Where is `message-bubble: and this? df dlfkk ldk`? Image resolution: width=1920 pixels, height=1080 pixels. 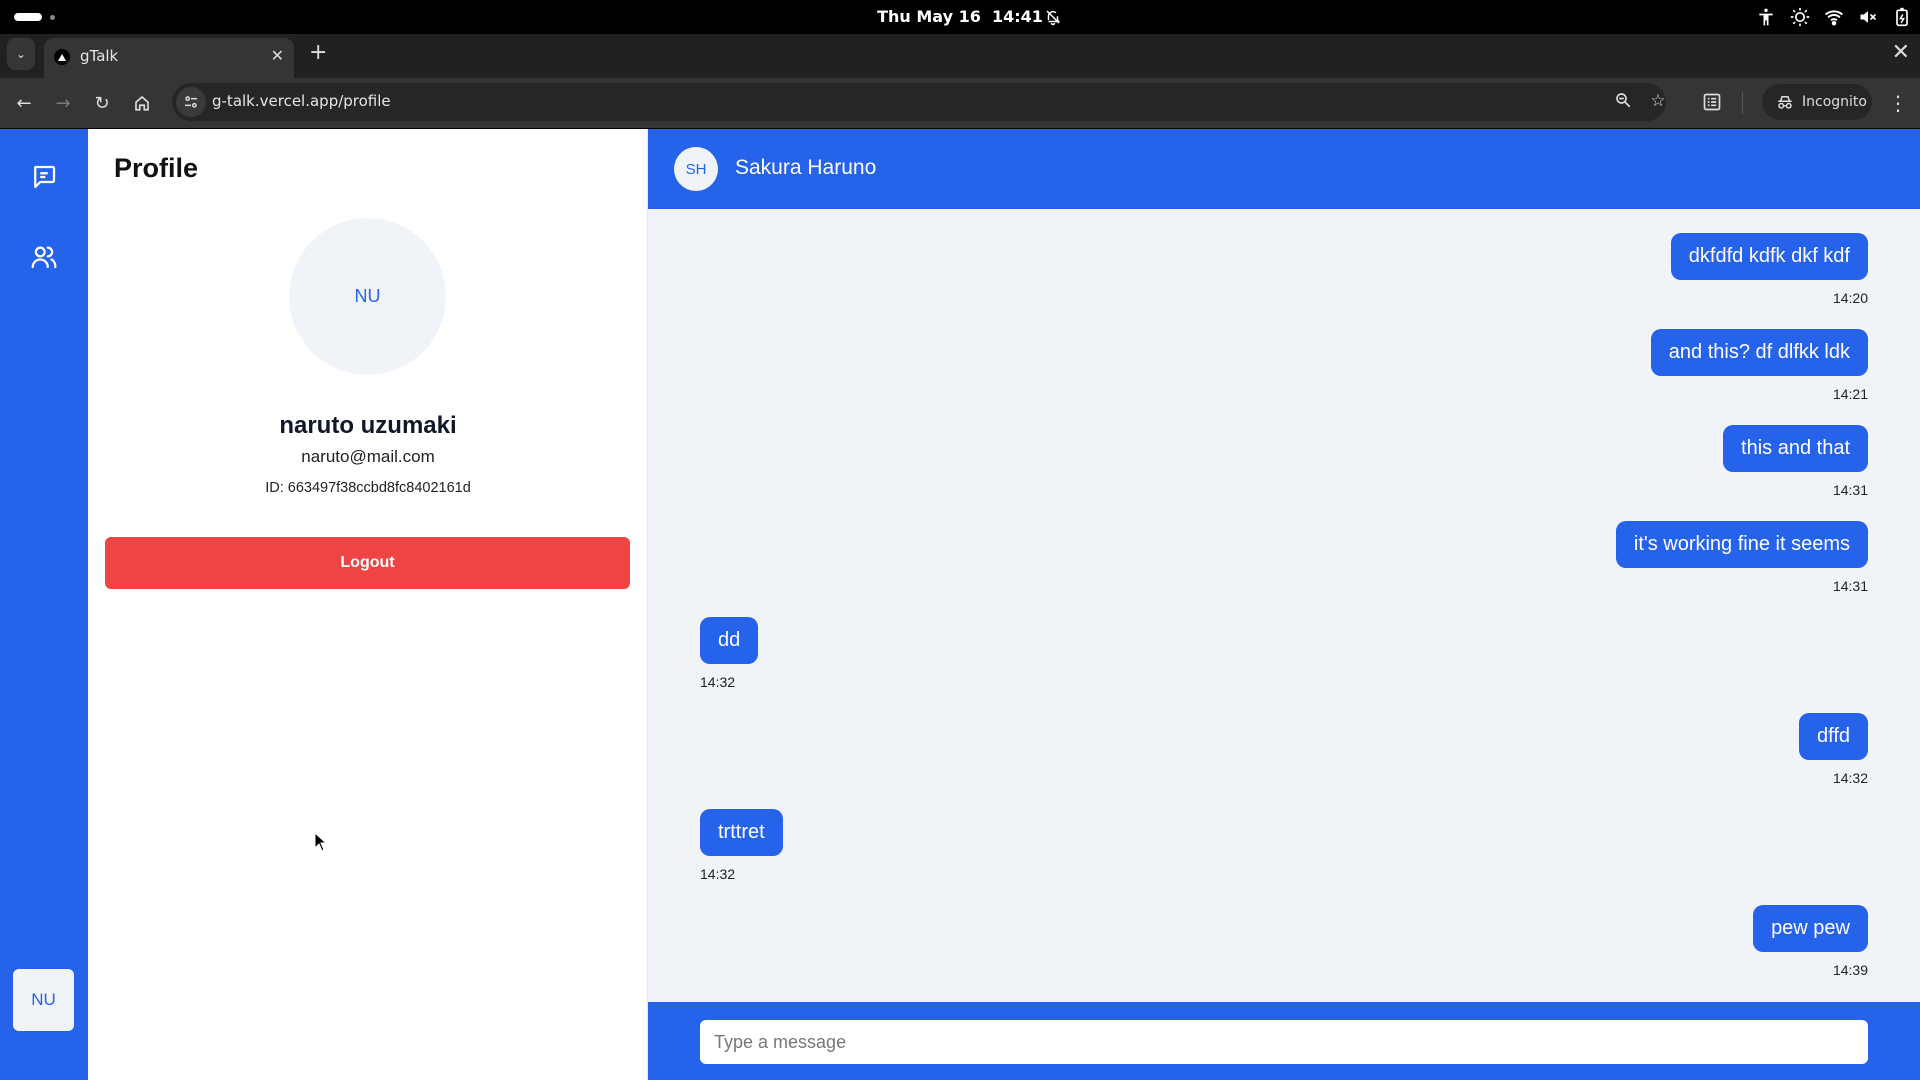
message-bubble: and this? df dlfkk ldk is located at coordinates (1759, 352).